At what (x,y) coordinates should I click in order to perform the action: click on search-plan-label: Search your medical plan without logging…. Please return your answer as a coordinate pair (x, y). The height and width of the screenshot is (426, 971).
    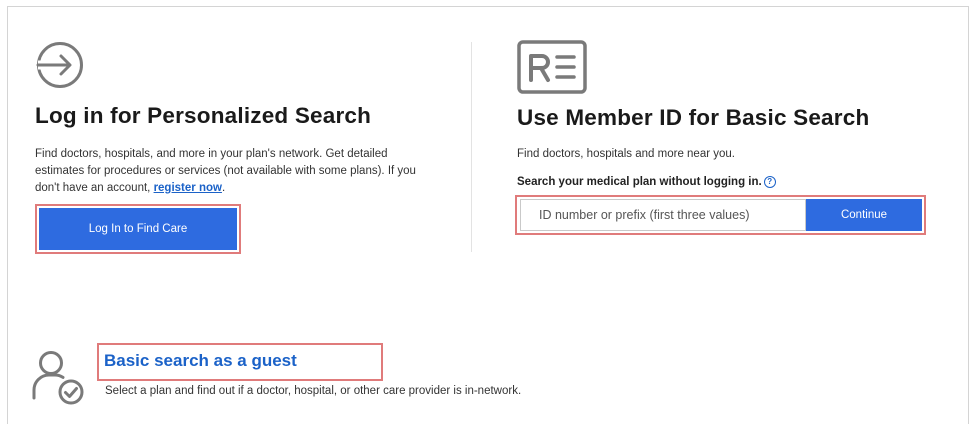
    Looking at the image, I should click on (646, 182).